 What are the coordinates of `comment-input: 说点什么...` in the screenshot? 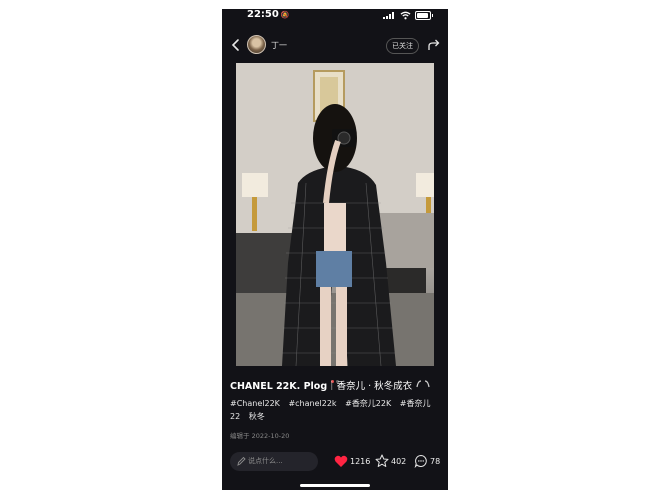 It's located at (274, 461).